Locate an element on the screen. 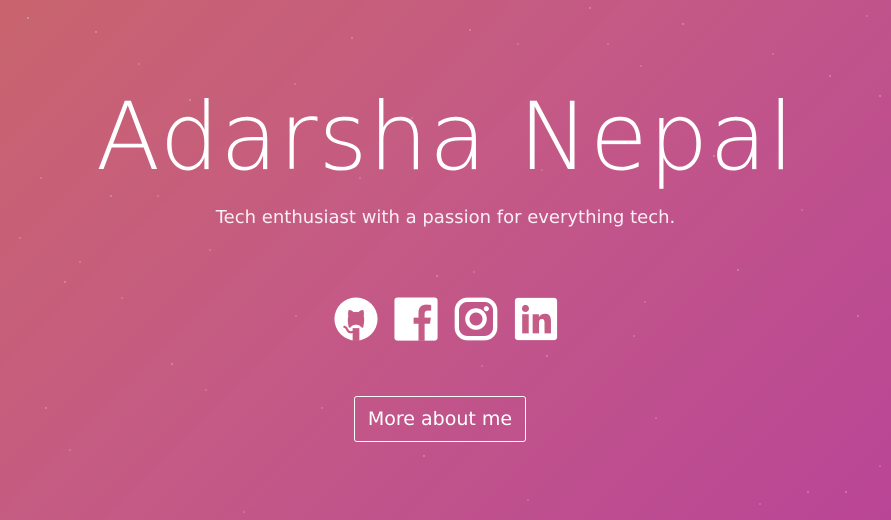 This screenshot has width=891, height=520. more-about-me-button: More about me is located at coordinates (440, 419).